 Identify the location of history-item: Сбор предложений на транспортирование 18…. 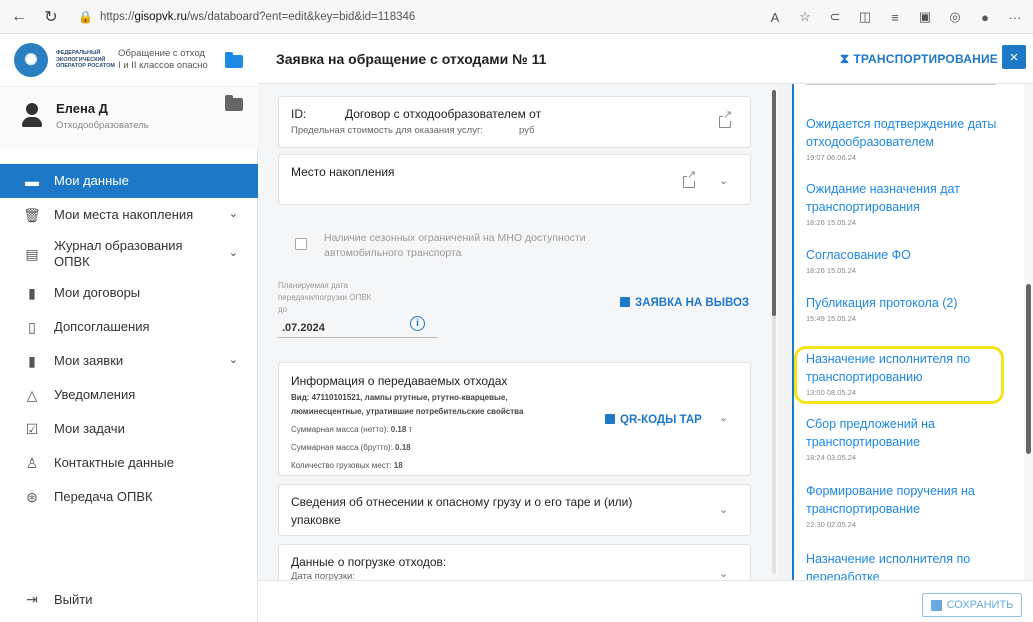
(908, 438).